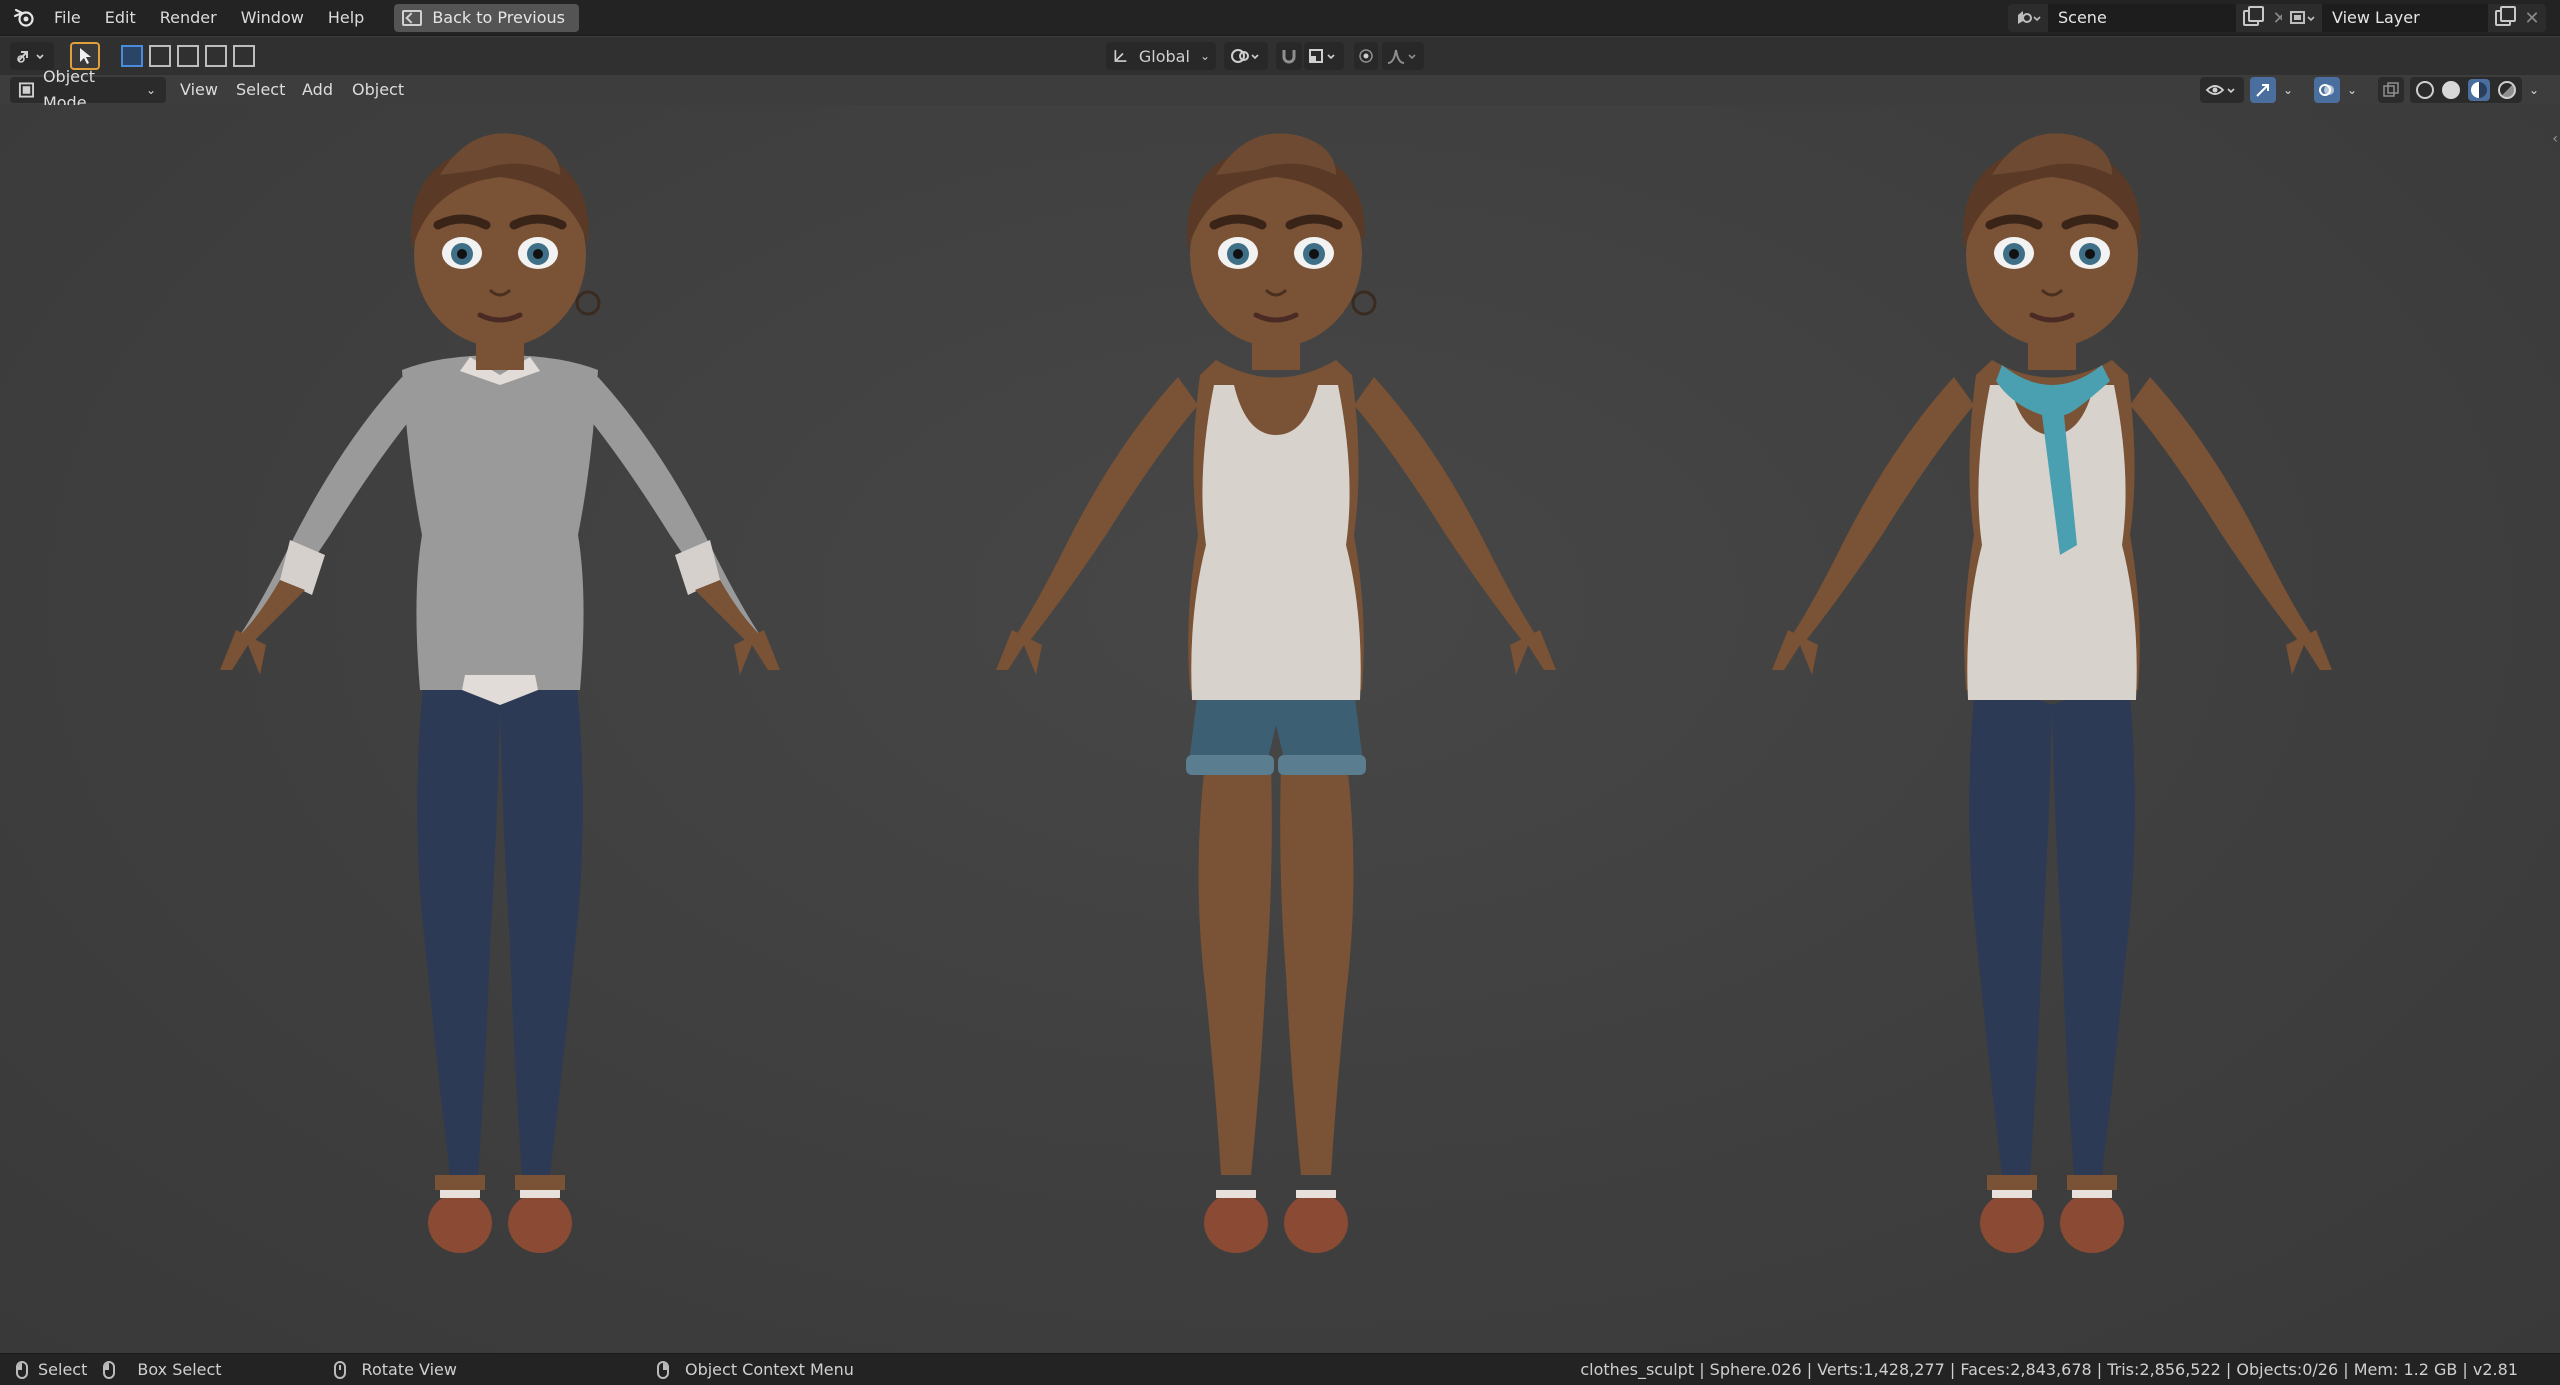 The height and width of the screenshot is (1385, 2560). What do you see at coordinates (317, 90) in the screenshot?
I see `menu-add: Add` at bounding box center [317, 90].